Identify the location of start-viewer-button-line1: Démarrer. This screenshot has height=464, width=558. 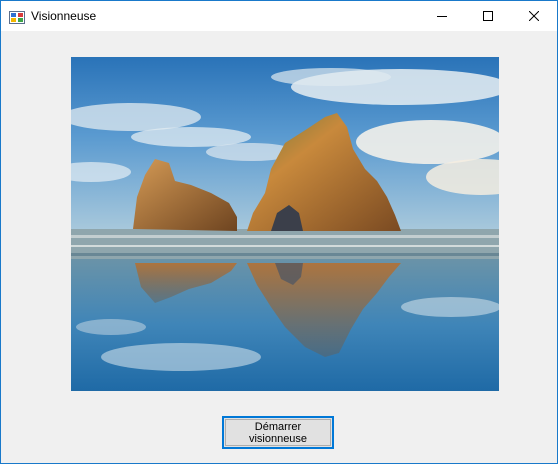
(278, 426).